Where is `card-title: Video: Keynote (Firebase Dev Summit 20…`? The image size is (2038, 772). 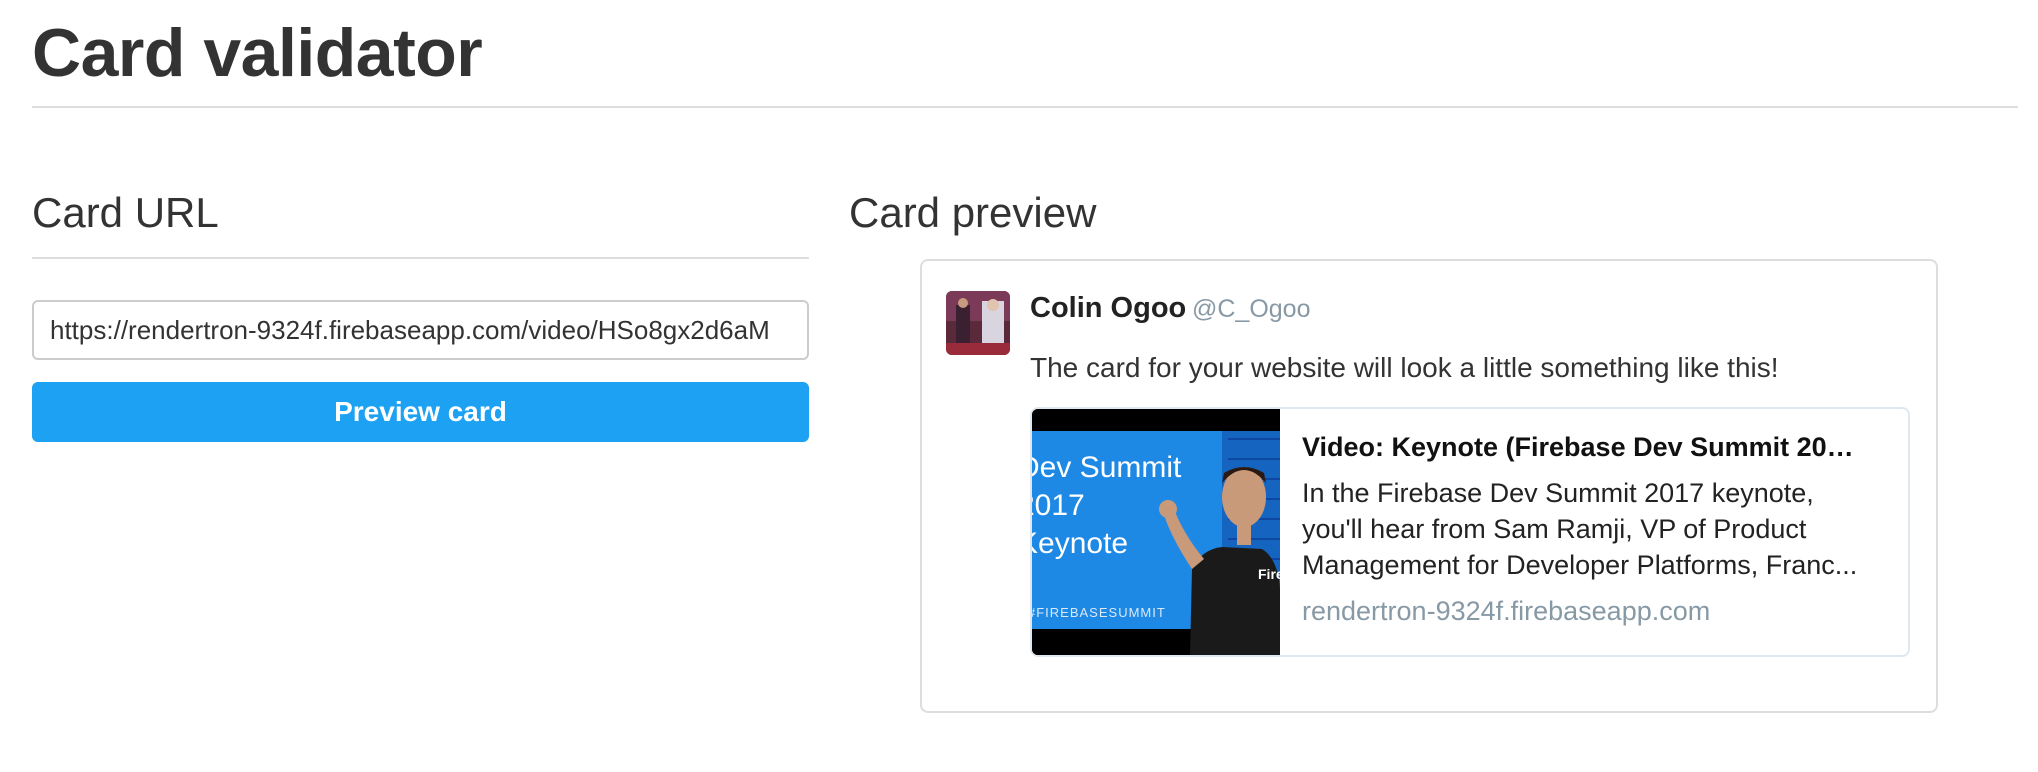 card-title: Video: Keynote (Firebase Dev Summit 20… is located at coordinates (1597, 447).